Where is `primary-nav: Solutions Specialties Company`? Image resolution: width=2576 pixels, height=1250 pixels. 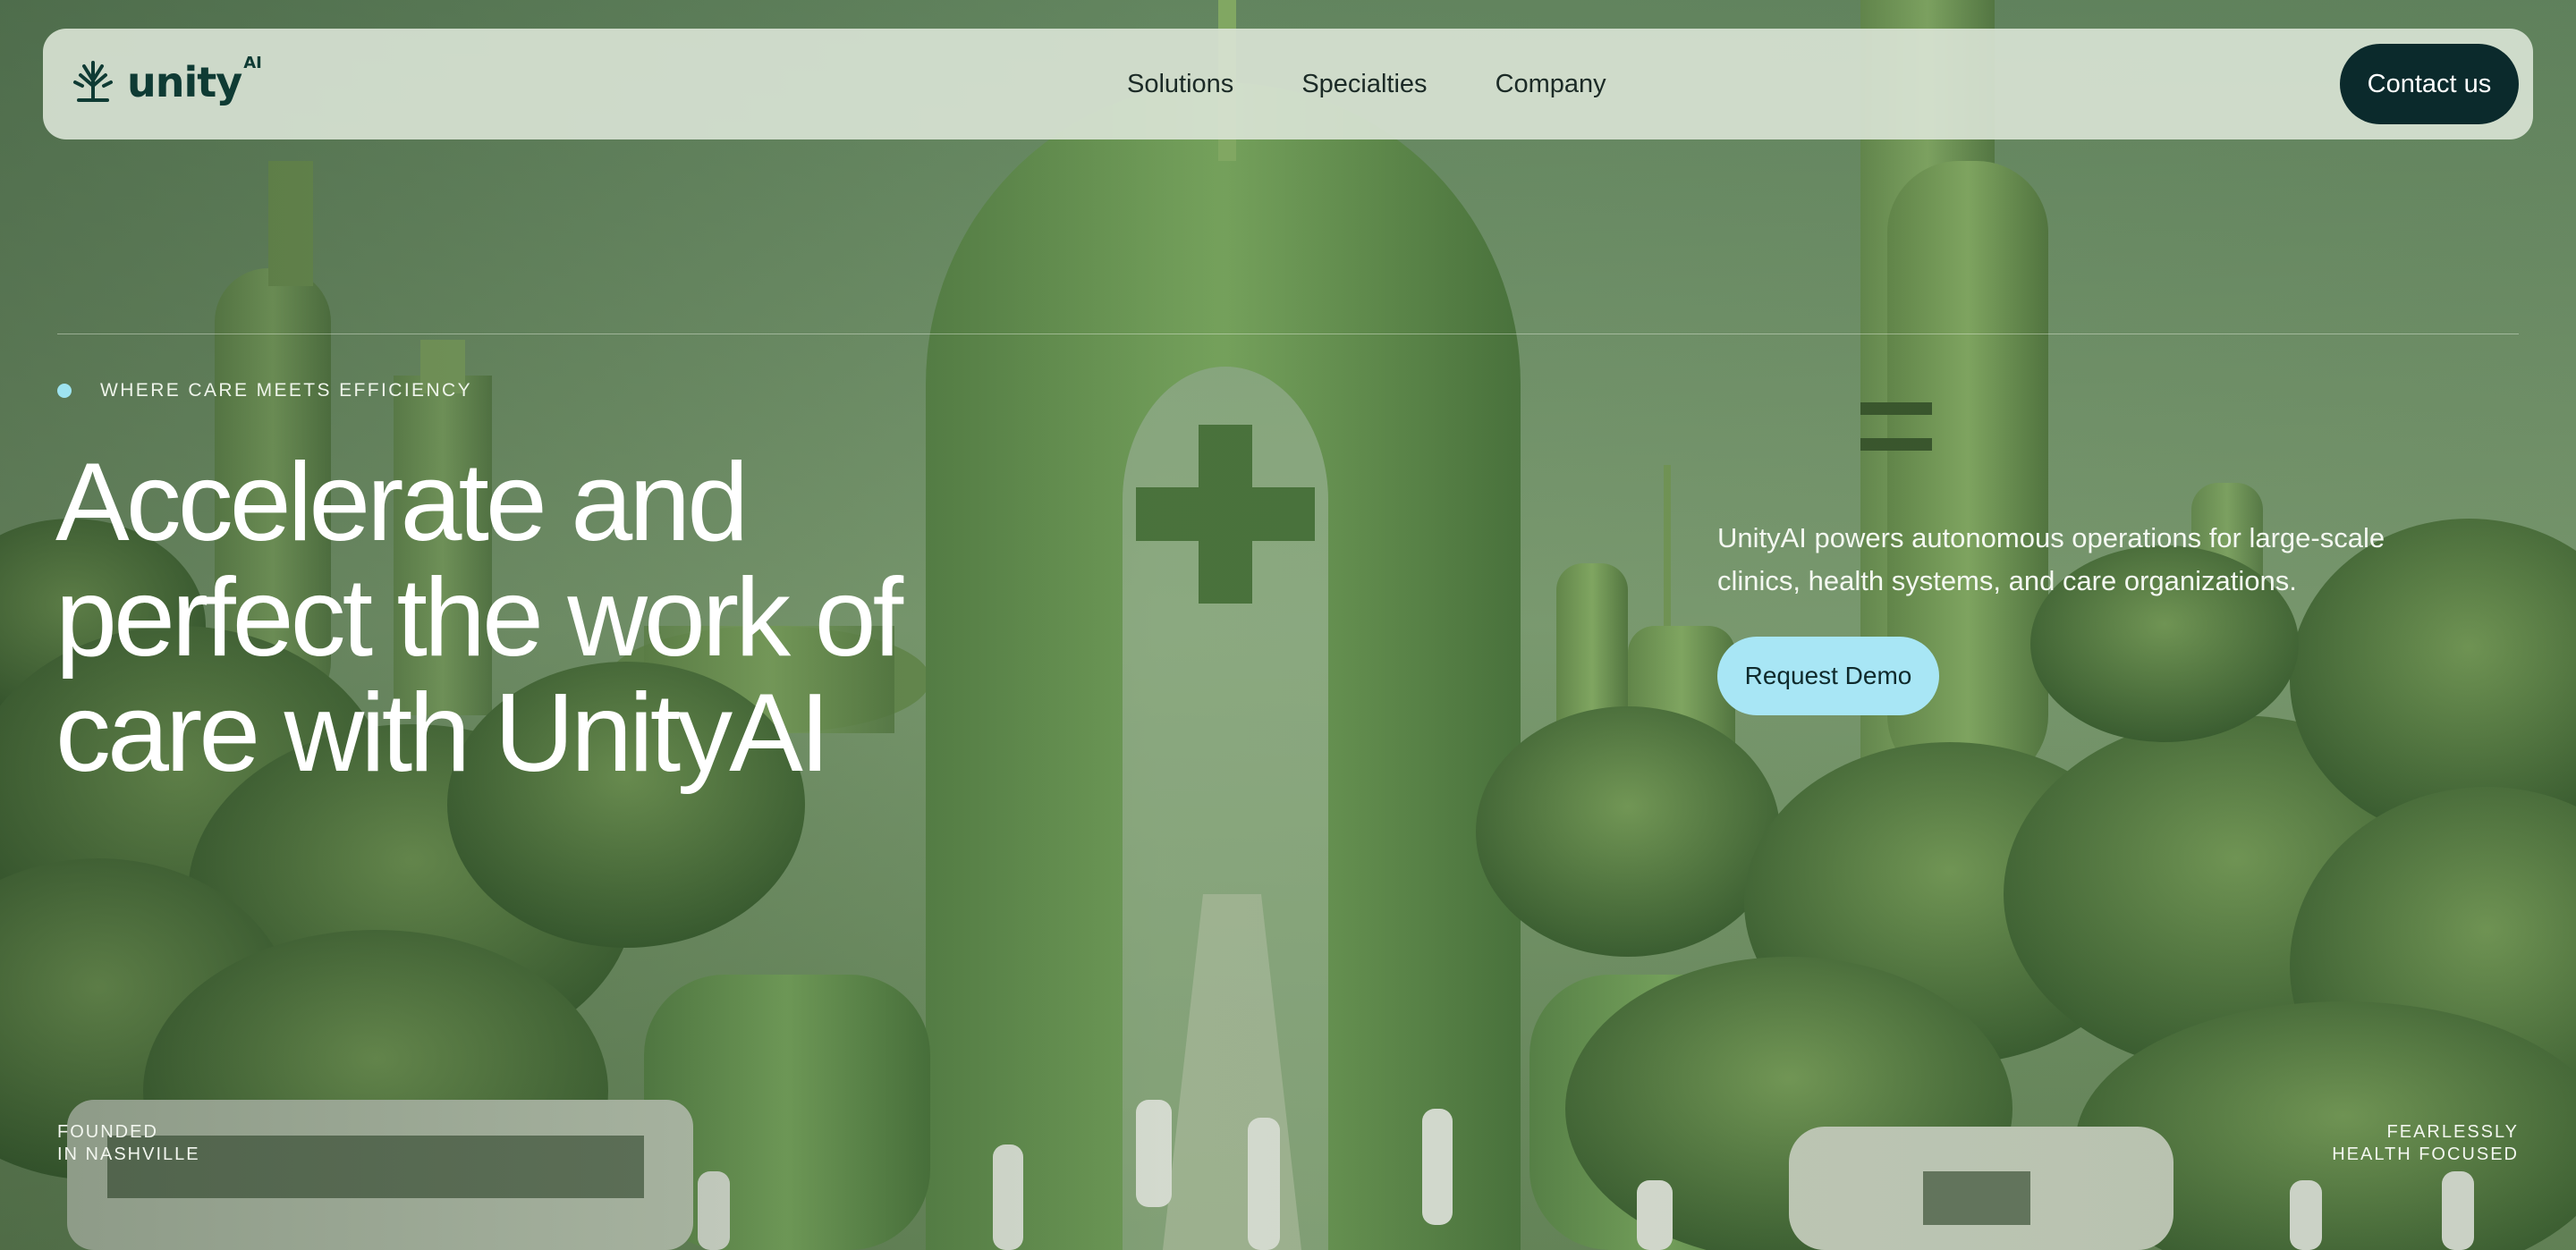
primary-nav: Solutions Specialties Company is located at coordinates (1366, 84).